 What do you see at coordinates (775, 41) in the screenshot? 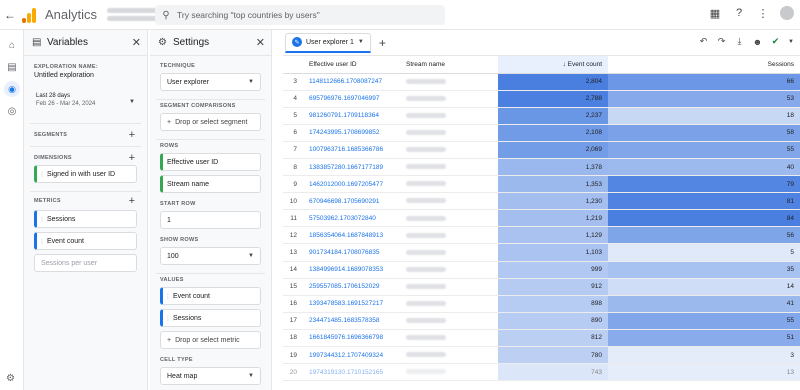
I see `insights-check-icon: ✔` at bounding box center [775, 41].